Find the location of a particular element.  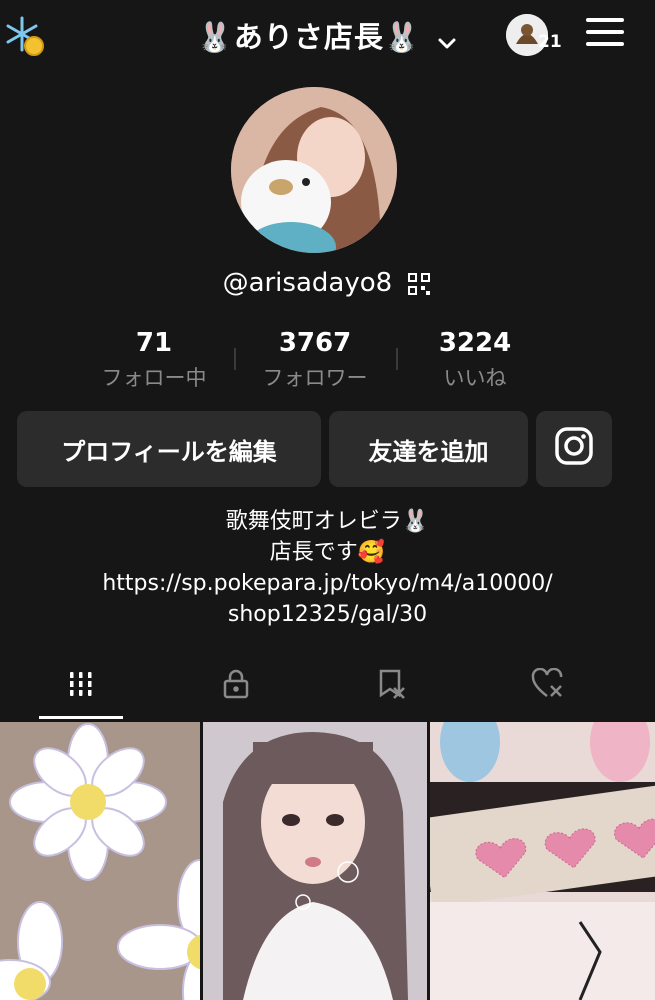

tab-liked is located at coordinates (549, 686).